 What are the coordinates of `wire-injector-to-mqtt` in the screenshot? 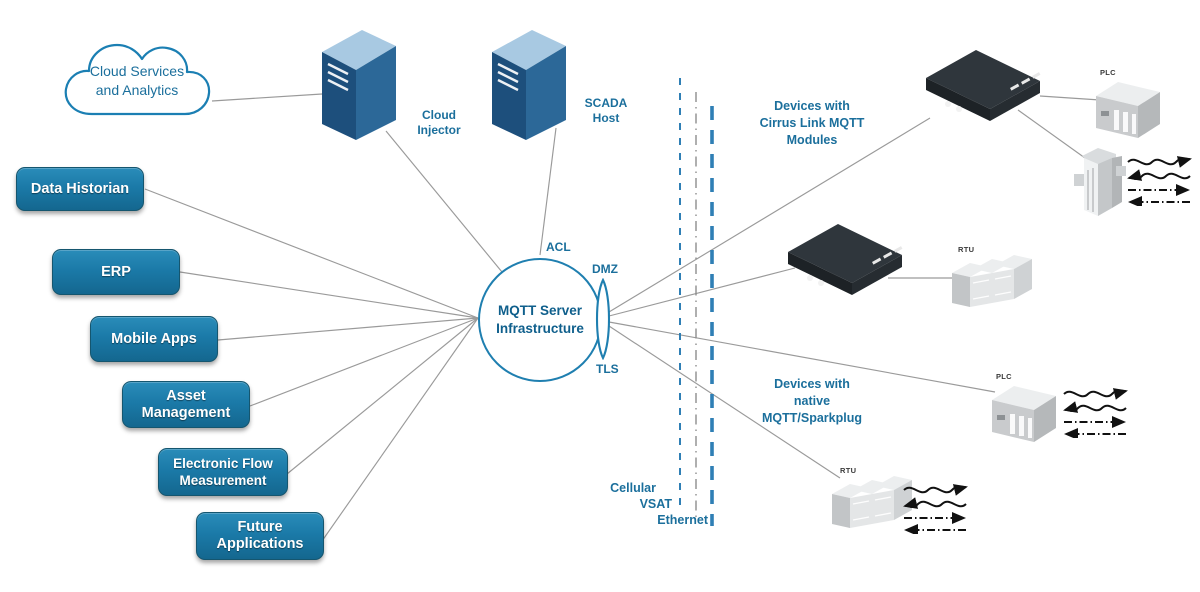 It's located at (444, 201).